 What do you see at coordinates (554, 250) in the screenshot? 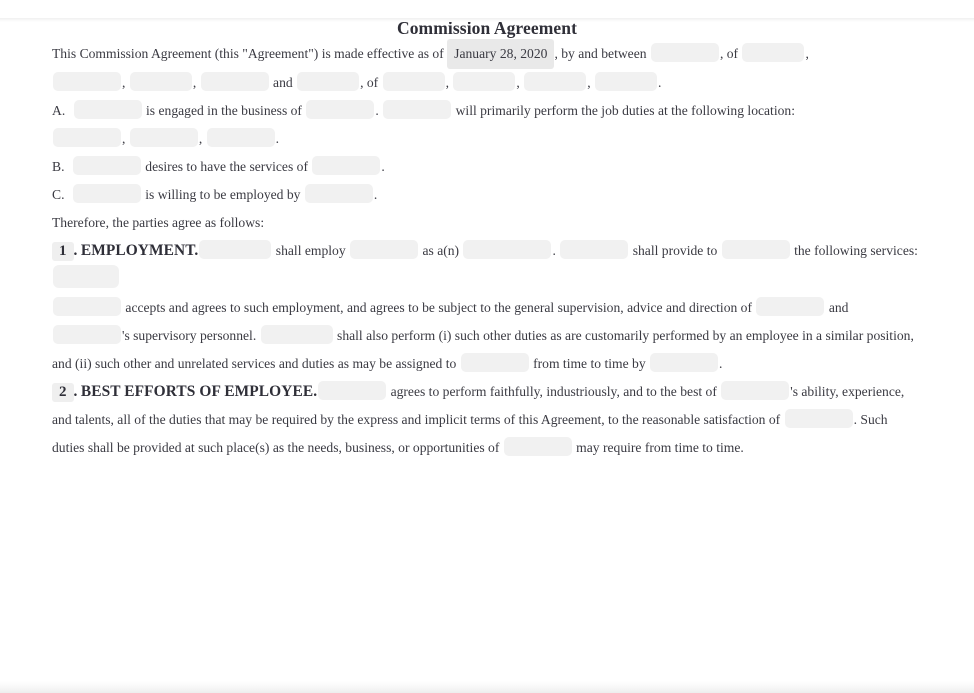
I see `section-1-text-3: .` at bounding box center [554, 250].